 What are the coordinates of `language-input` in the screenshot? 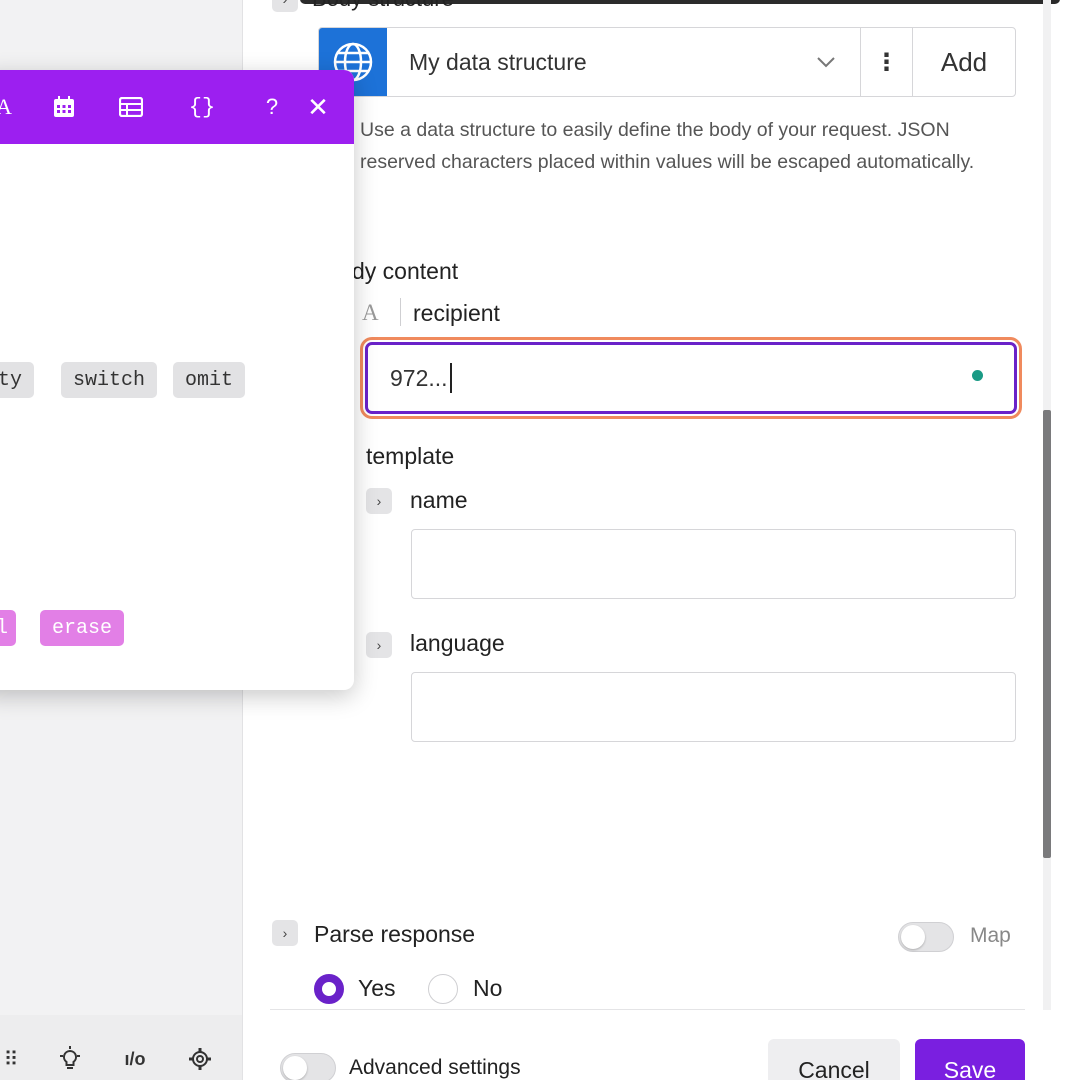 It's located at (713, 707).